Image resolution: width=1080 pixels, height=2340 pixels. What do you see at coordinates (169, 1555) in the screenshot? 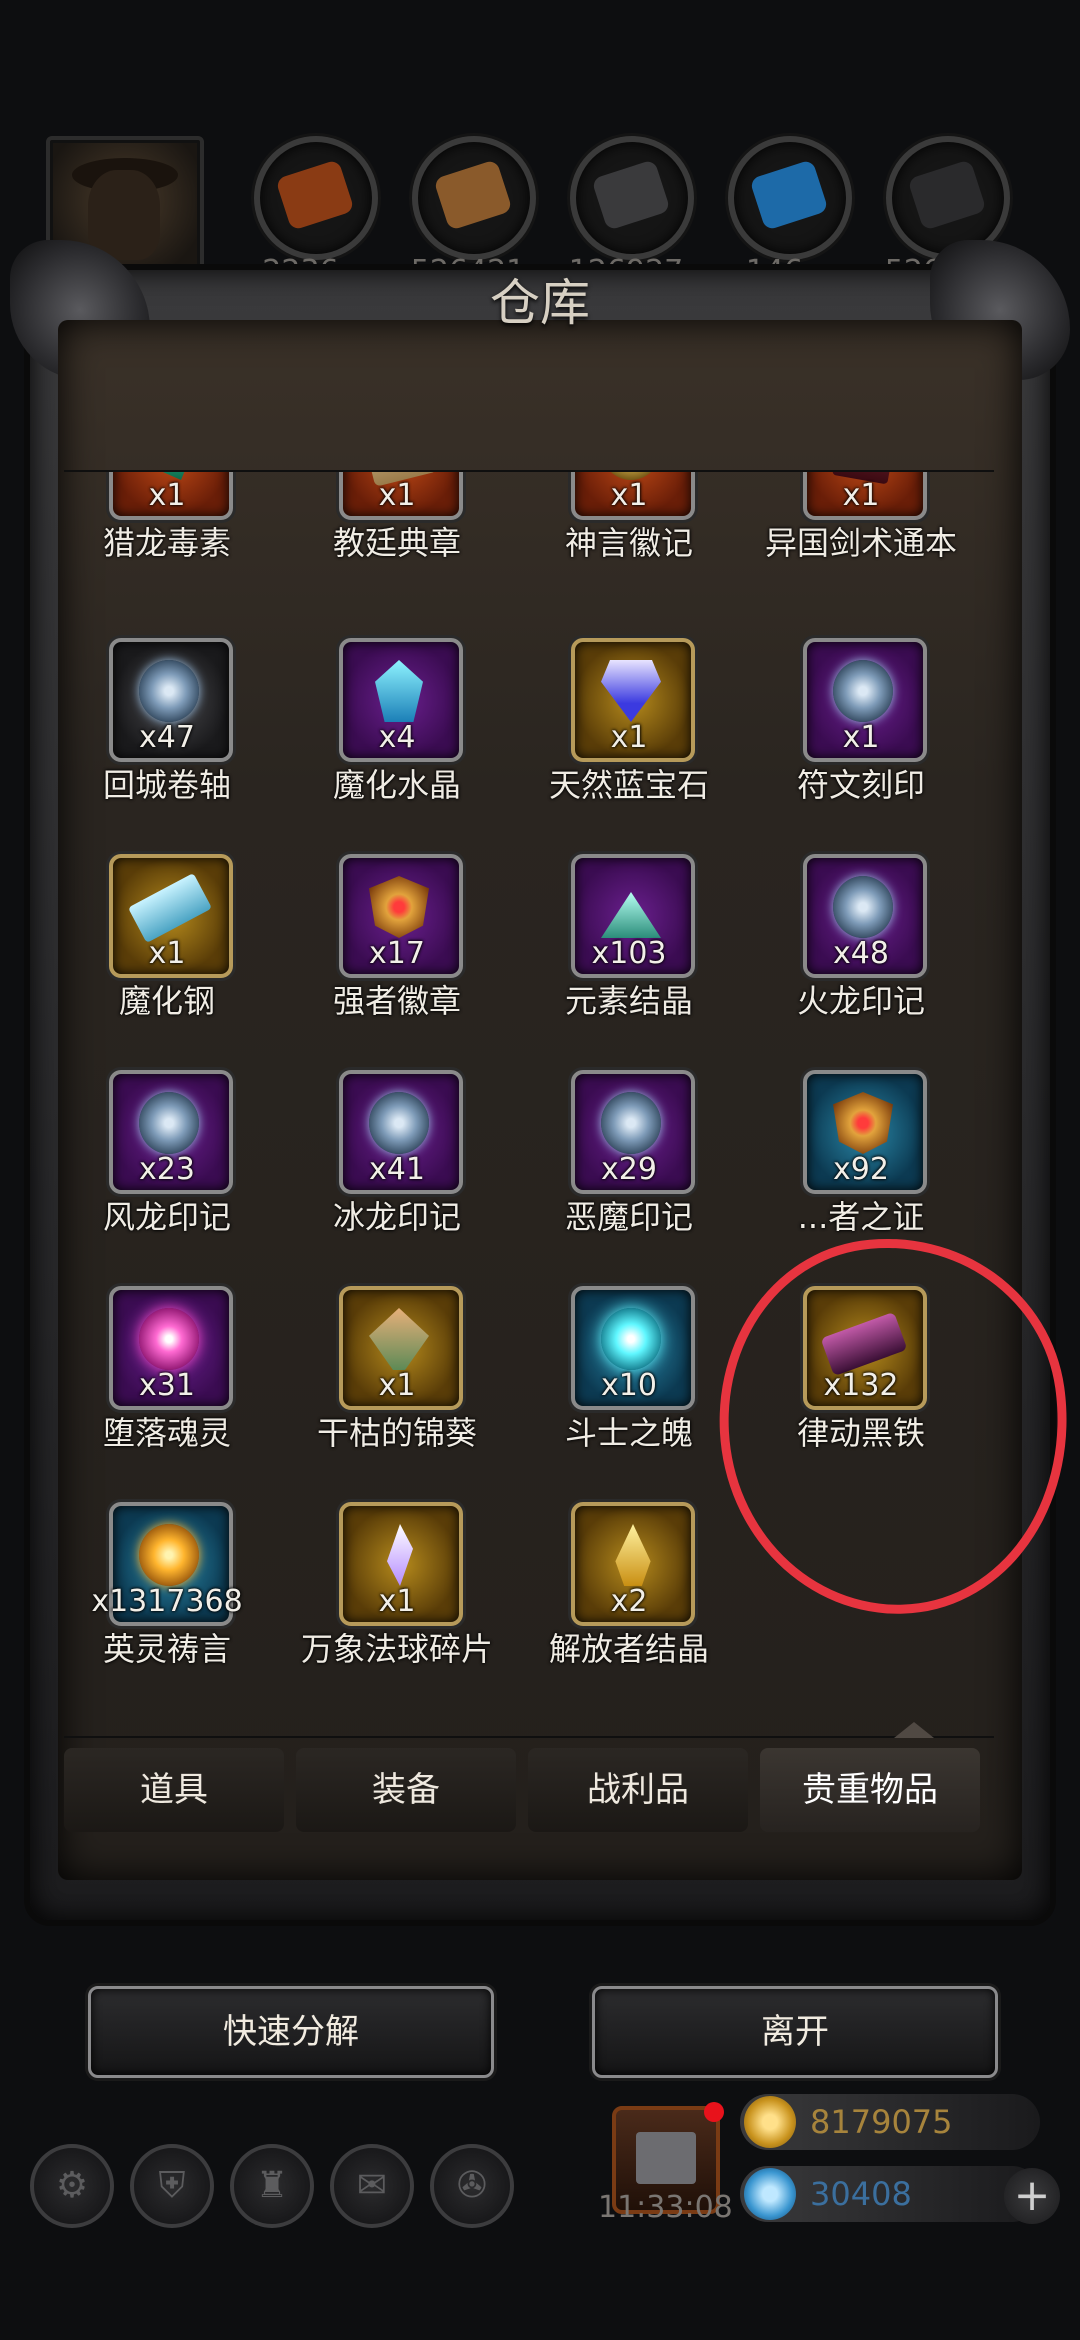
I see `orb-gold-icon` at bounding box center [169, 1555].